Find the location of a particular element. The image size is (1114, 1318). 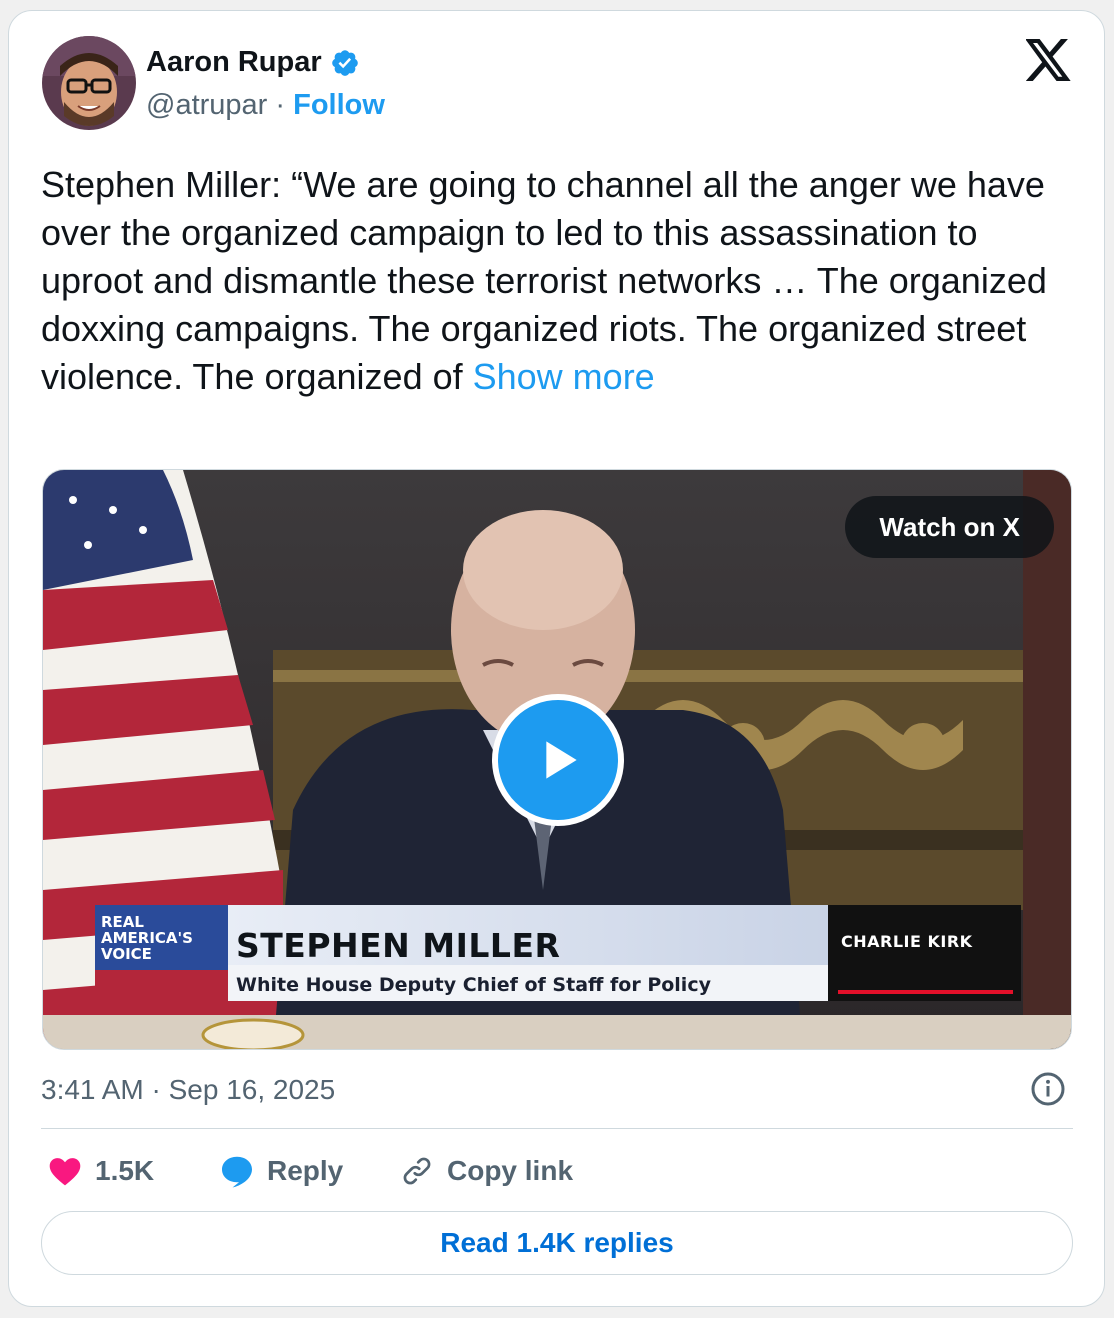

avatar is located at coordinates (89, 83).